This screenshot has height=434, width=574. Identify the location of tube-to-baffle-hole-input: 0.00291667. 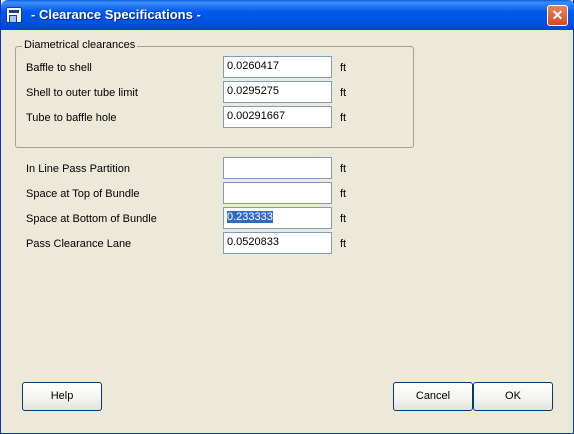
(277, 117).